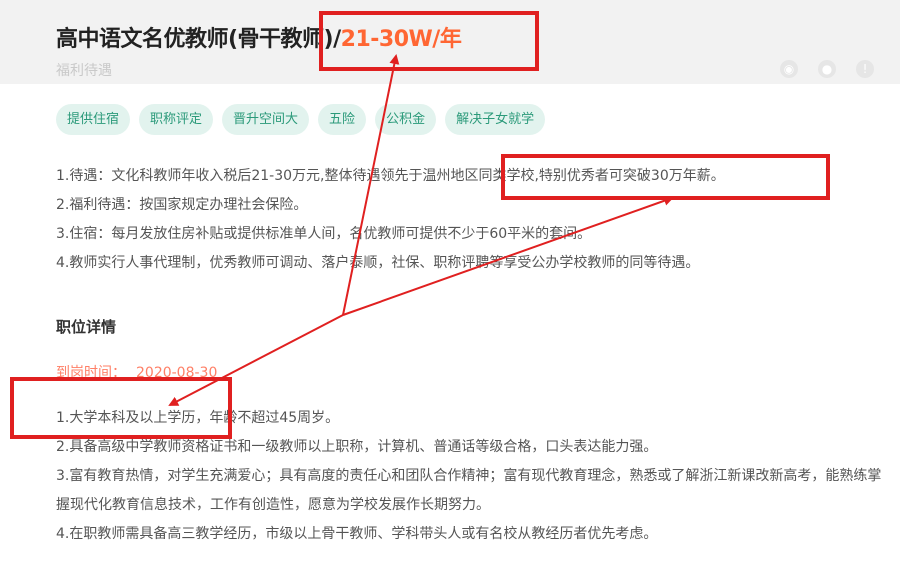  Describe the element at coordinates (665, 177) in the screenshot. I see `highlight-box-annual-pay` at that location.